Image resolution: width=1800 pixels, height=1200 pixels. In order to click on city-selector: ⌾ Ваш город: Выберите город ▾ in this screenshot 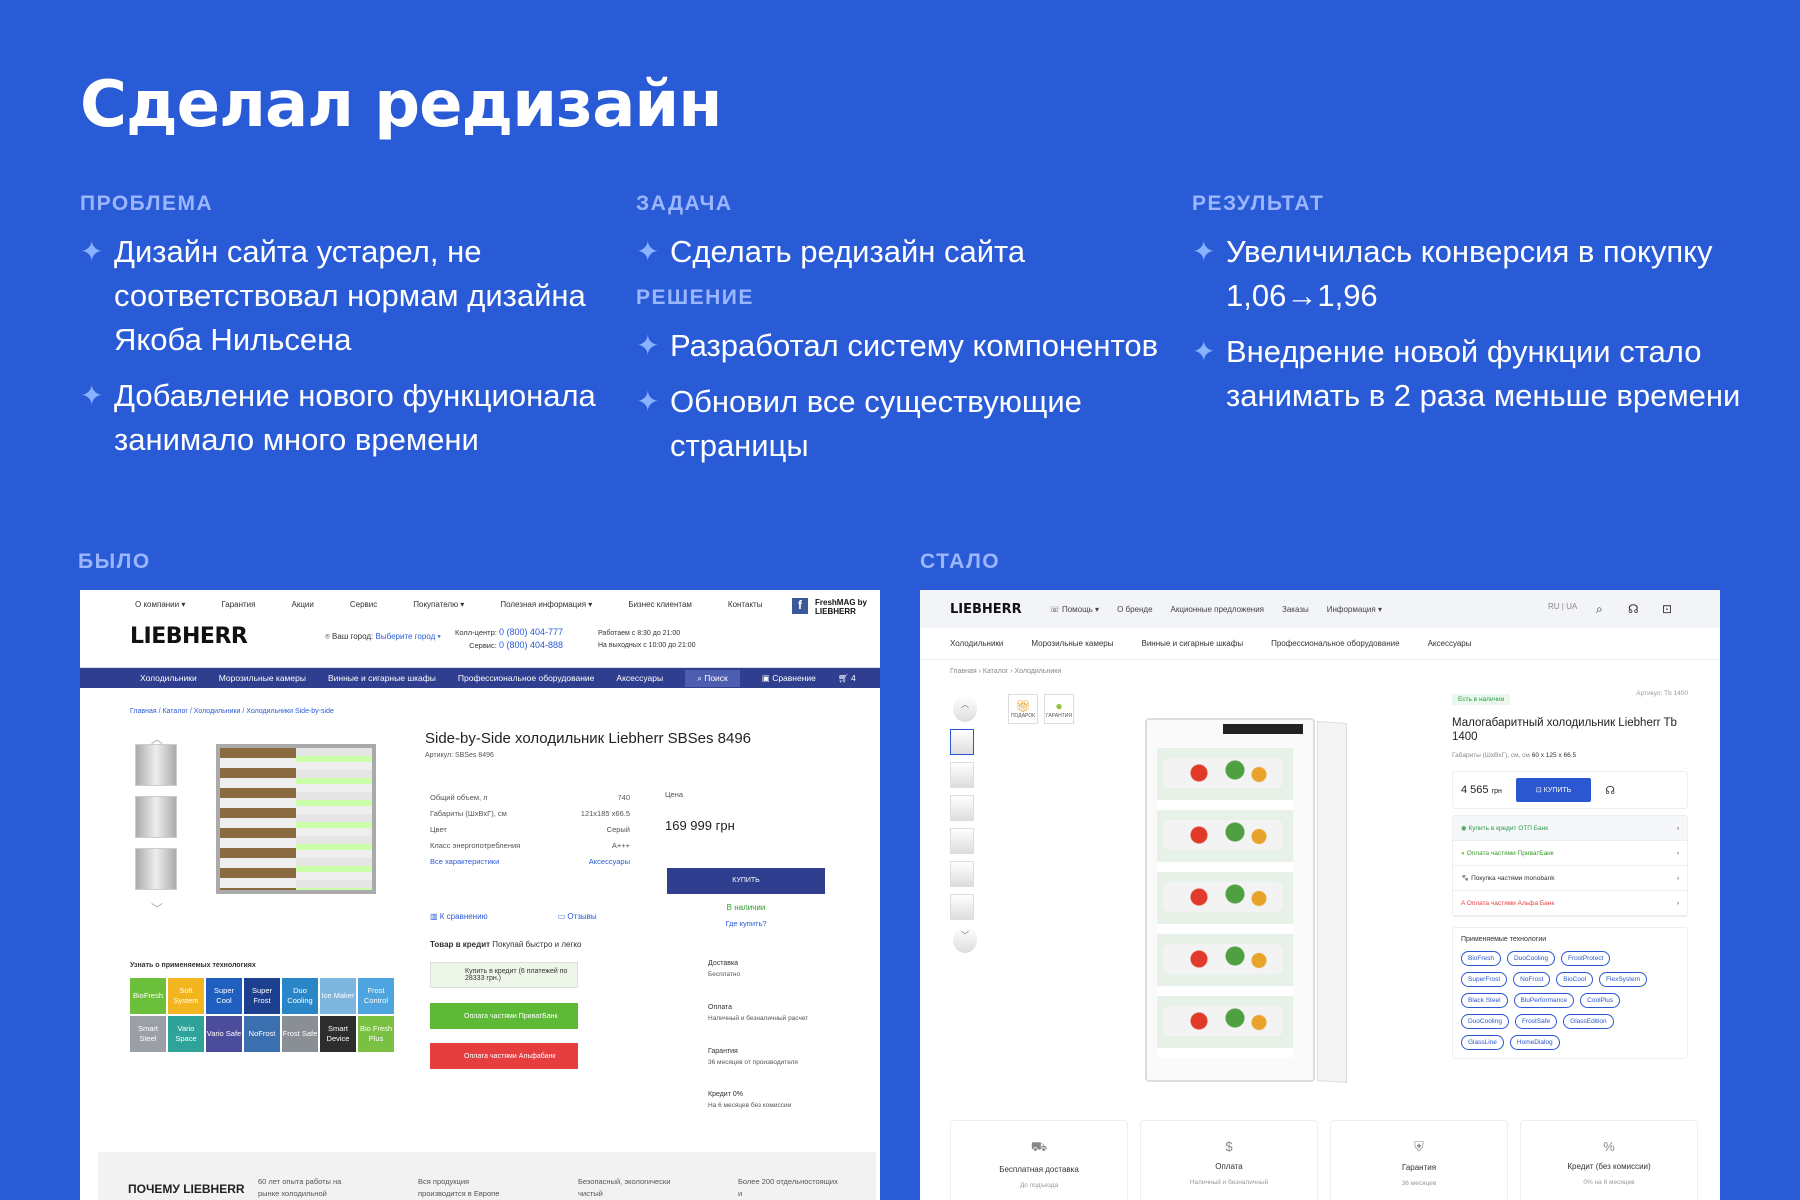, I will do `click(383, 637)`.